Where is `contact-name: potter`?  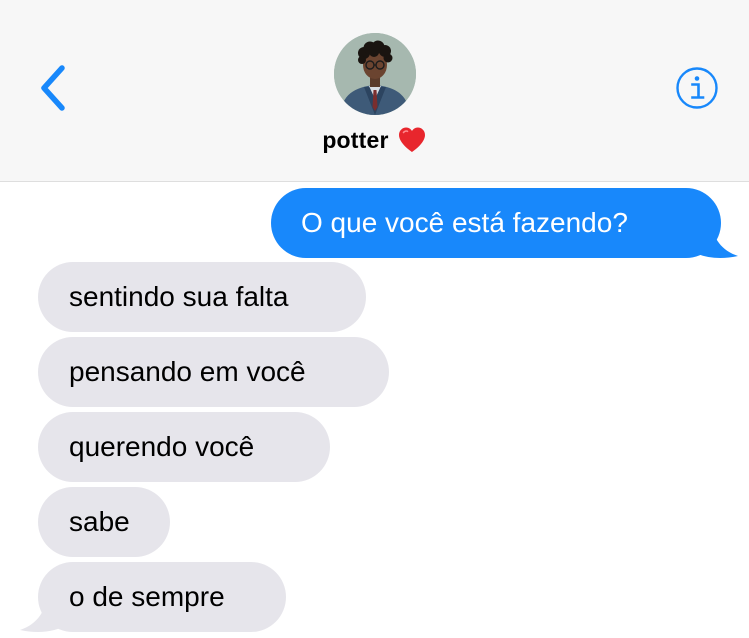
contact-name: potter is located at coordinates (355, 139).